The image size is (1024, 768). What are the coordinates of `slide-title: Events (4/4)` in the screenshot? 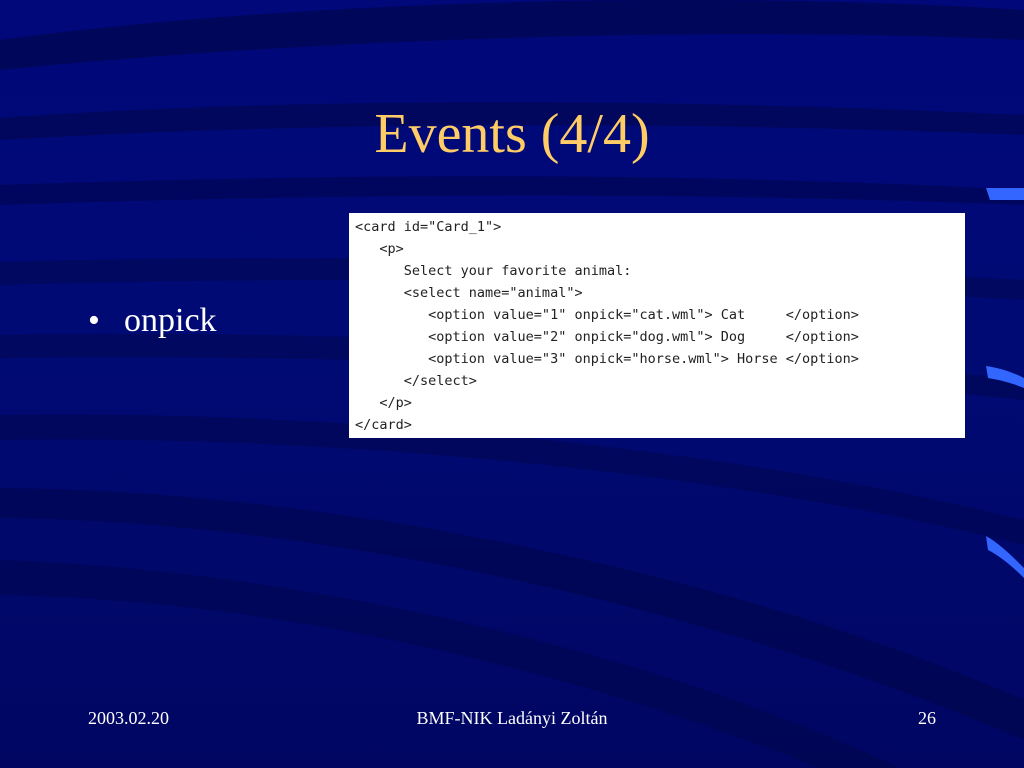 It's located at (512, 134).